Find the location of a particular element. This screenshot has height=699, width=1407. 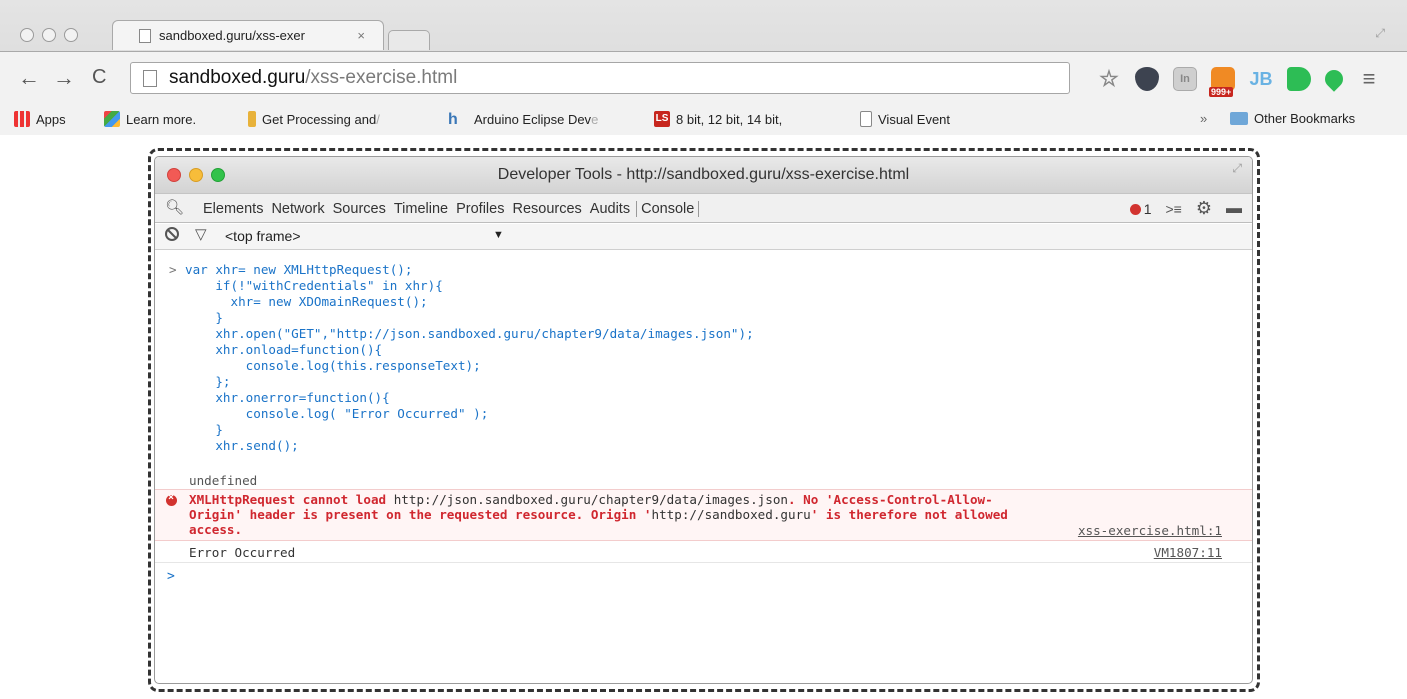

rss-feed-icon: 999+ is located at coordinates (1222, 82).